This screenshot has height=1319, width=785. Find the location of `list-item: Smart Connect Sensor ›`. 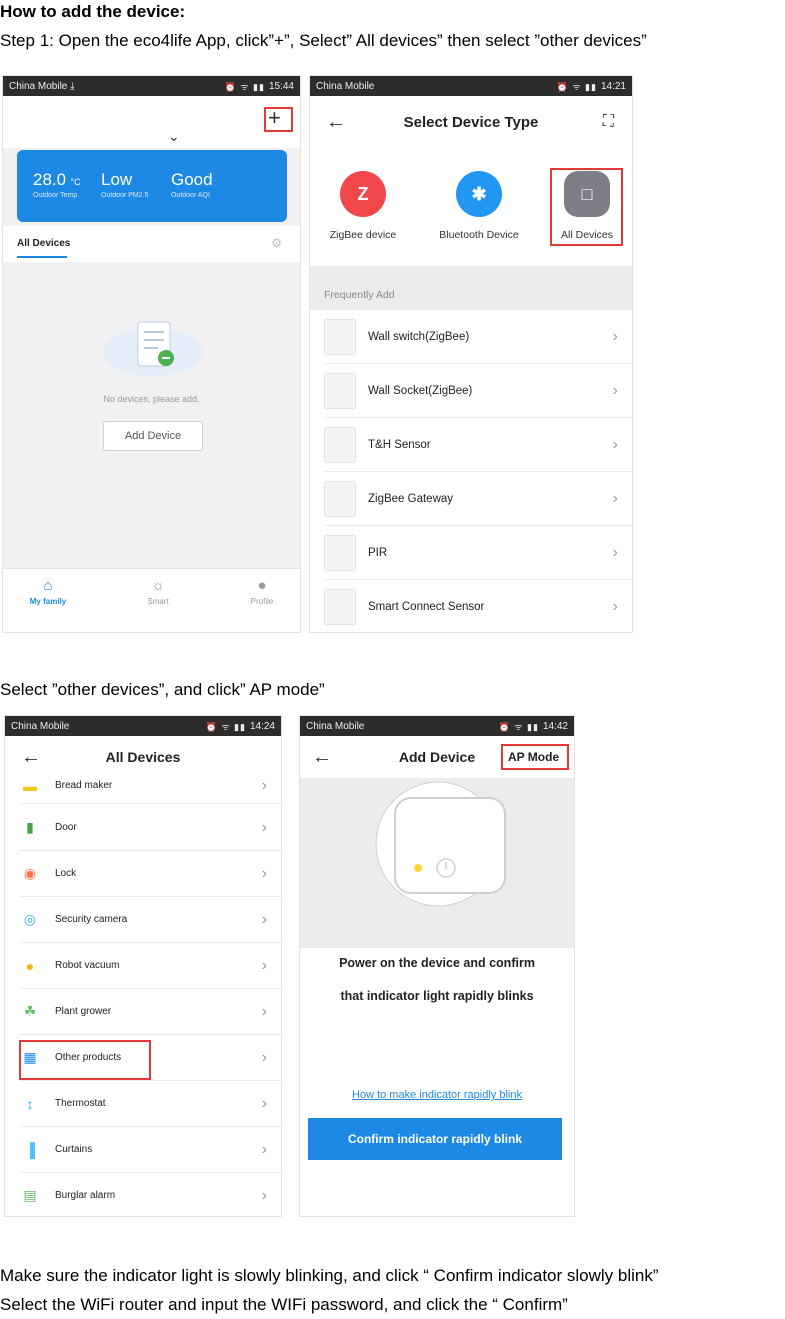

list-item: Smart Connect Sensor › is located at coordinates (478, 606).